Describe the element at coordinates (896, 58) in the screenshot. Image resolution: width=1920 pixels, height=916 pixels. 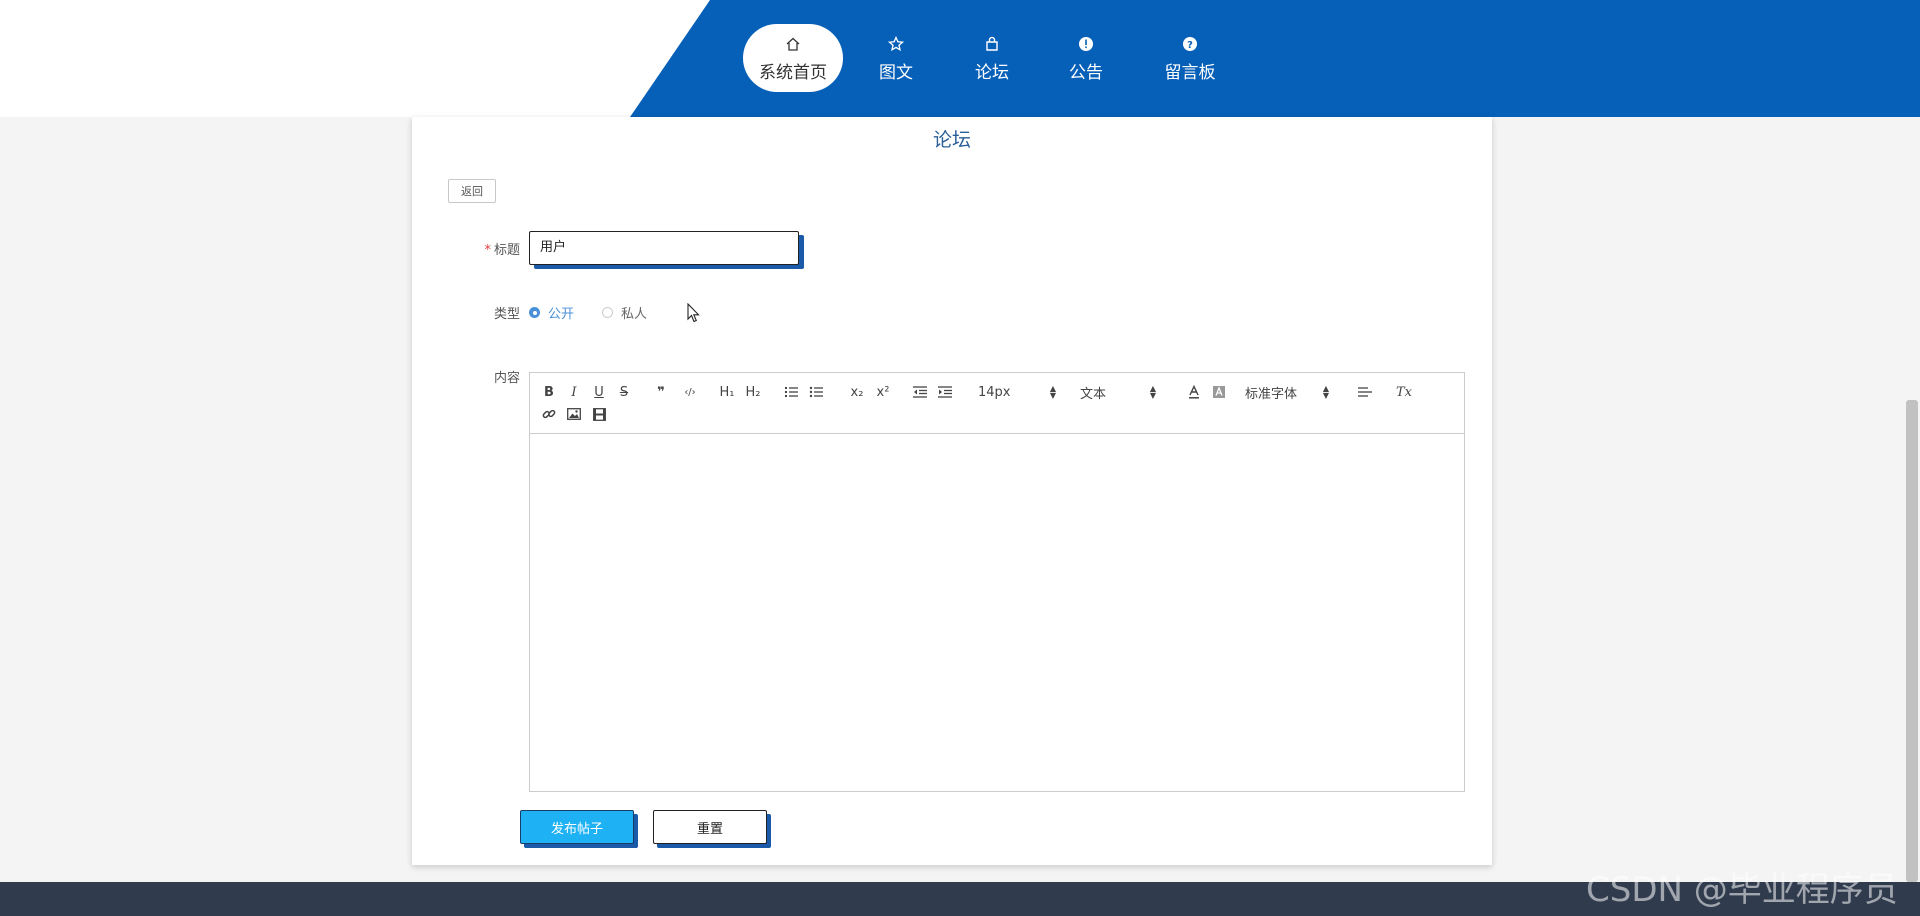
I see `nav-item-articles: 图文` at that location.